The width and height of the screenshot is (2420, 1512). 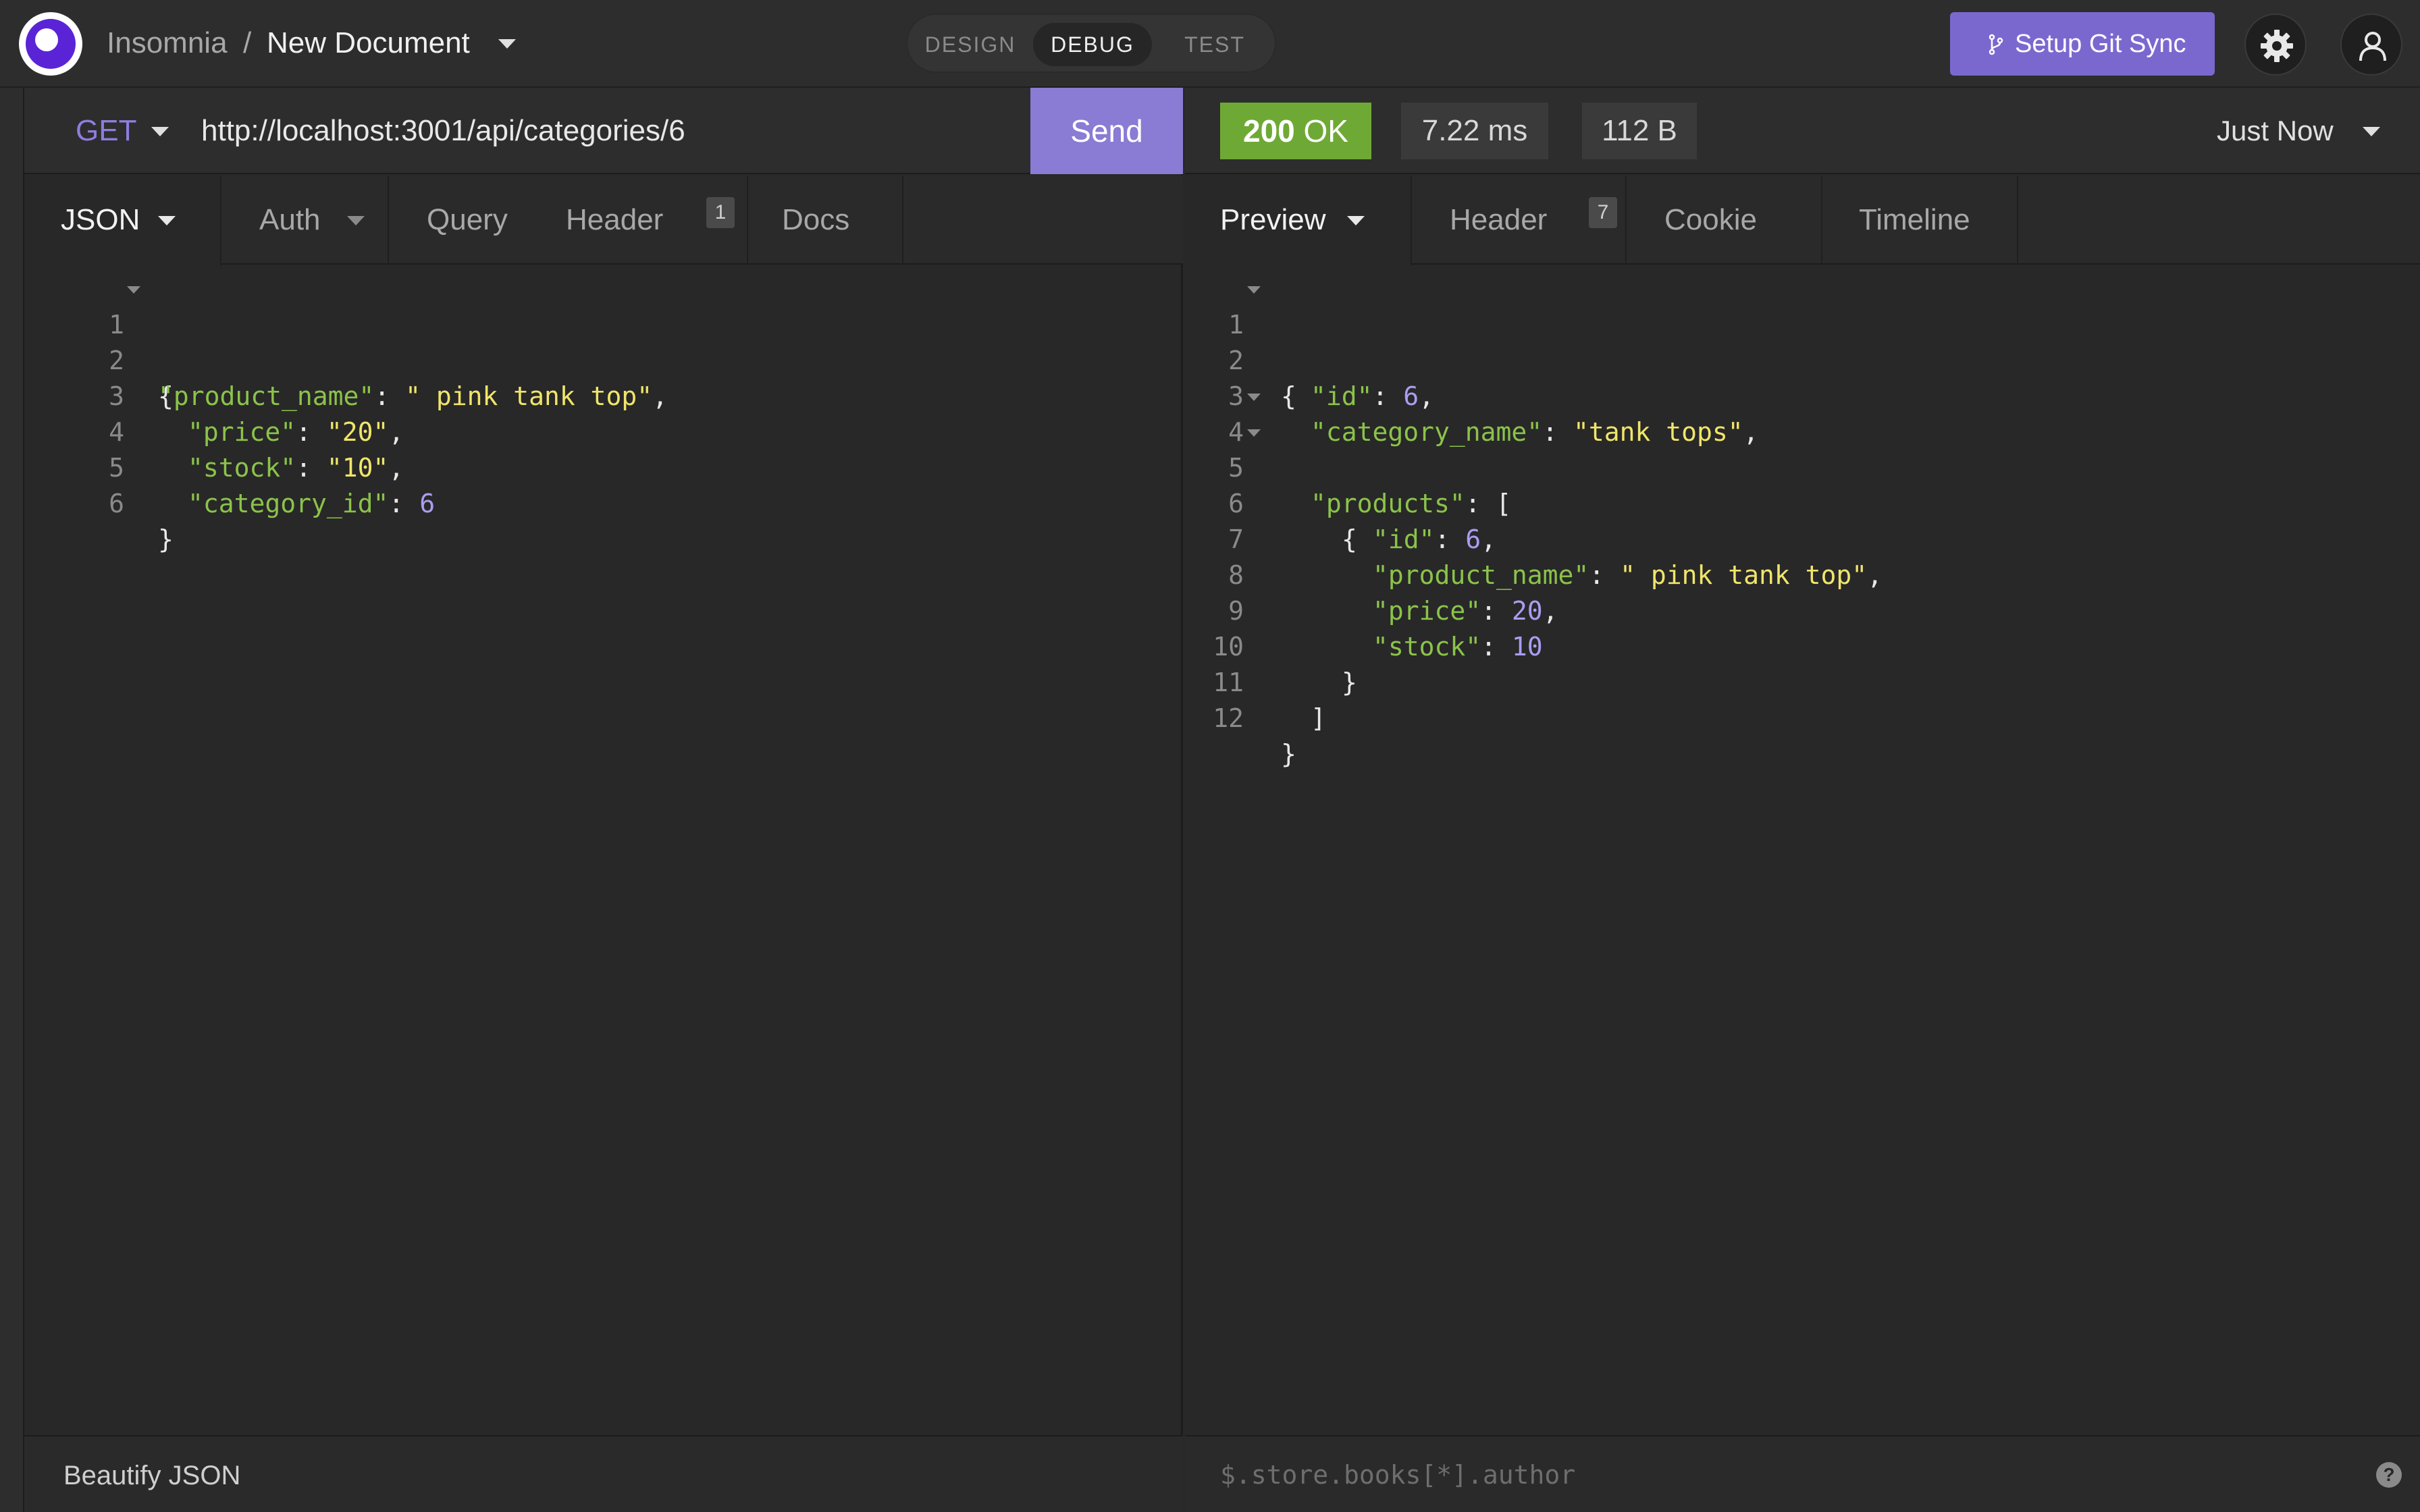 I want to click on response-filter-bar: ?, so click(x=1802, y=1474).